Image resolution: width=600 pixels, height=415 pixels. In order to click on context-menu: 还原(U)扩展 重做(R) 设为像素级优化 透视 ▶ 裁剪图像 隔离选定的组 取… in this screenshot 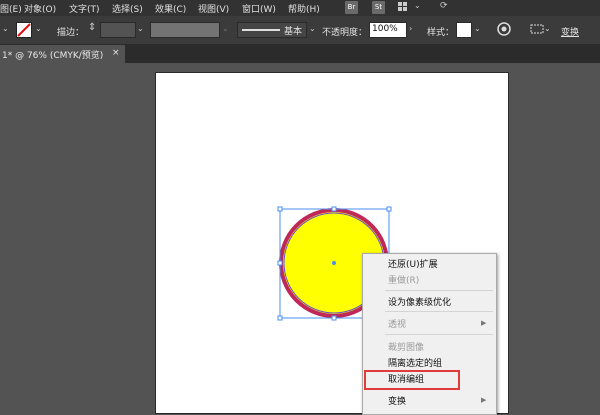, I will do `click(429, 334)`.